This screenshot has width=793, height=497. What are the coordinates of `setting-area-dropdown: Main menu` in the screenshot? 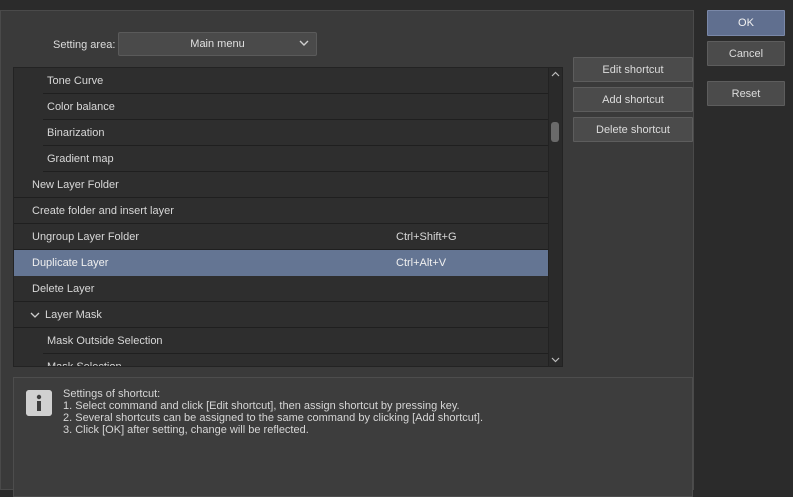 It's located at (217, 44).